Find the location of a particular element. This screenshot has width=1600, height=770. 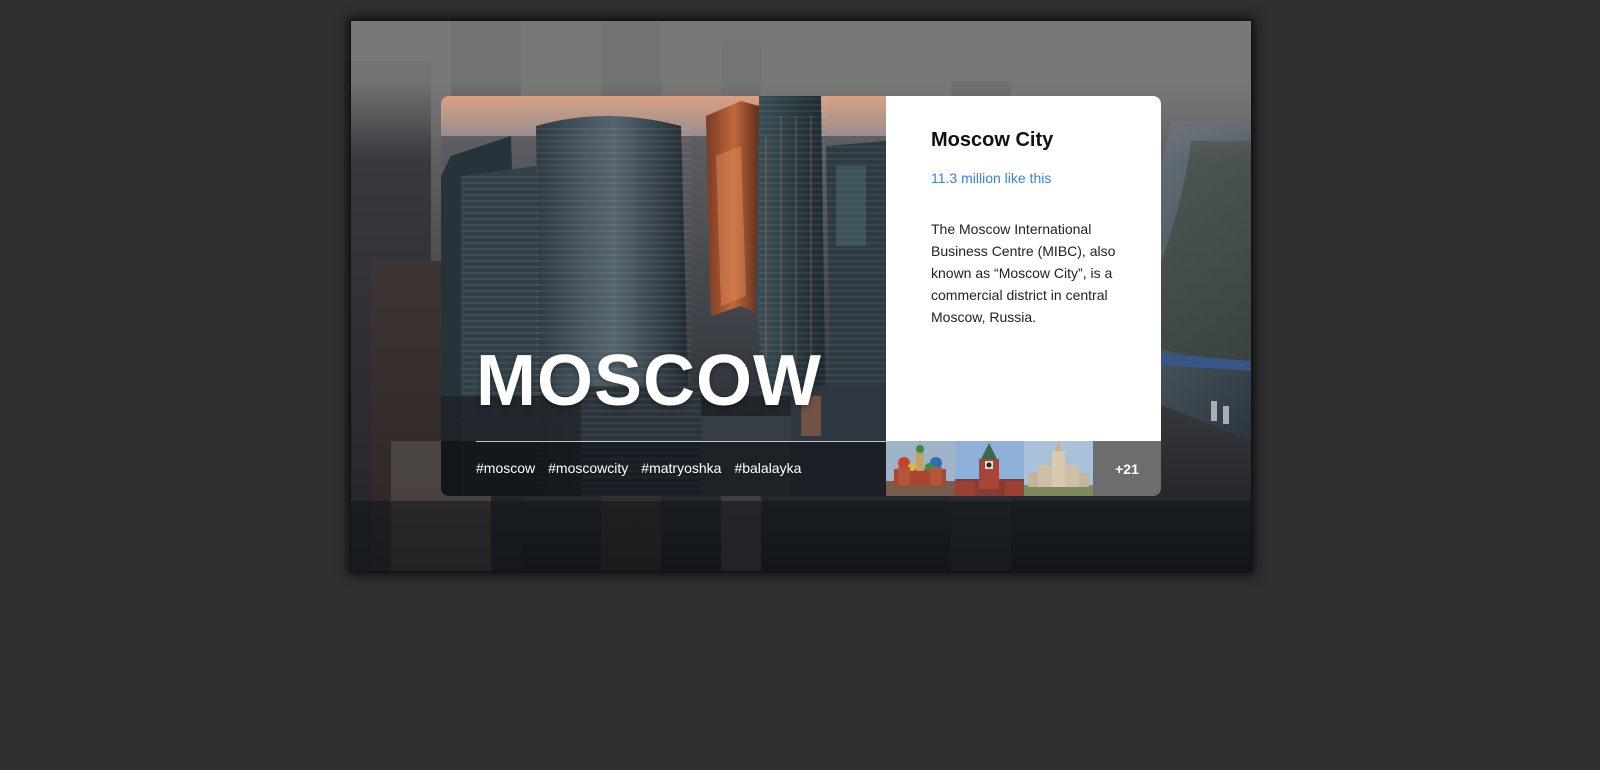

st-basils-cathedral-thumbnail is located at coordinates (920, 468).